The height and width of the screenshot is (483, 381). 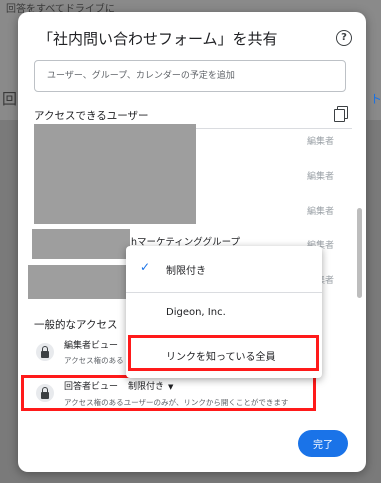 What do you see at coordinates (186, 271) in the screenshot?
I see `menu-item-label: 制限付き` at bounding box center [186, 271].